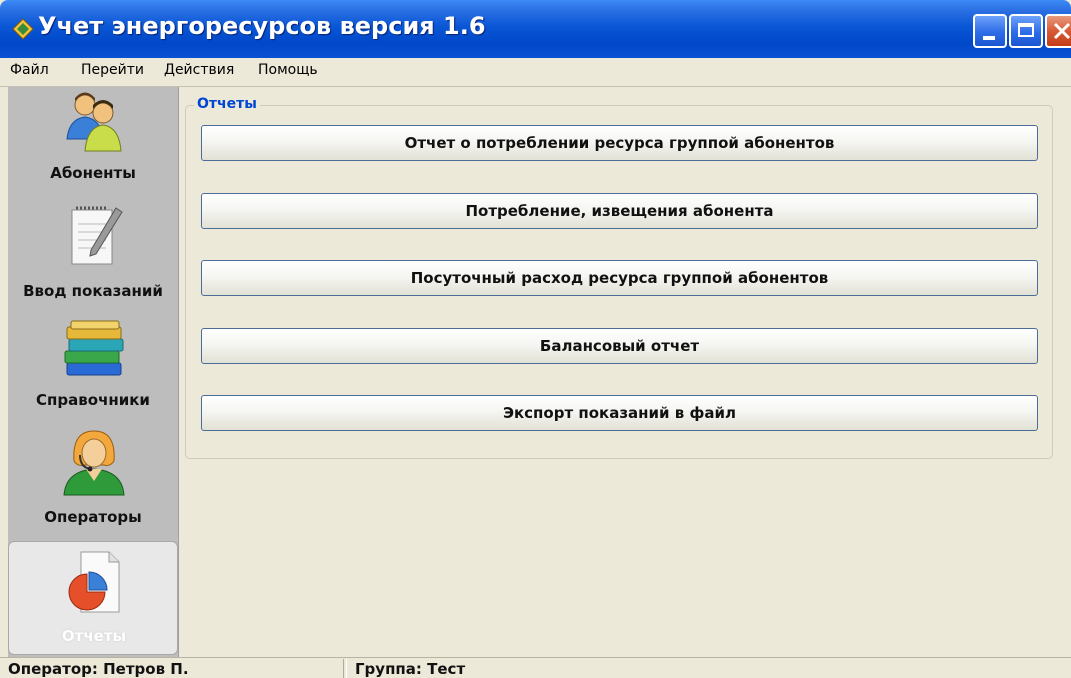 The height and width of the screenshot is (678, 1071). I want to click on sidebar-item-subscribers: Абоненты, so click(93, 142).